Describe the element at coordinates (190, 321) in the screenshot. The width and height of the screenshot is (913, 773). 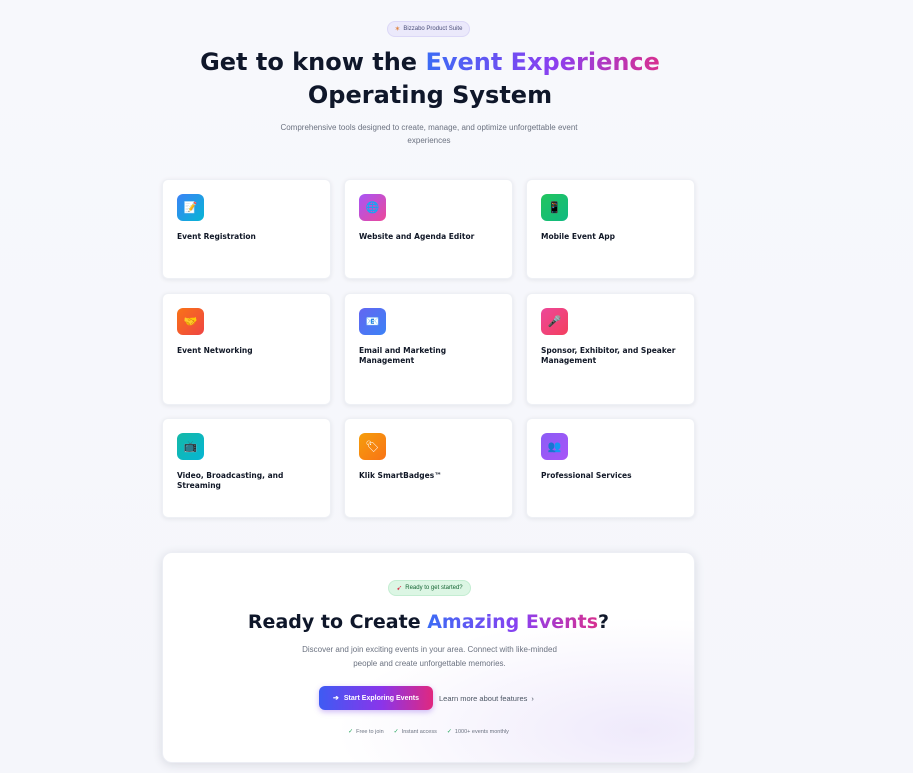
I see `handshake-icon: 🤝` at that location.